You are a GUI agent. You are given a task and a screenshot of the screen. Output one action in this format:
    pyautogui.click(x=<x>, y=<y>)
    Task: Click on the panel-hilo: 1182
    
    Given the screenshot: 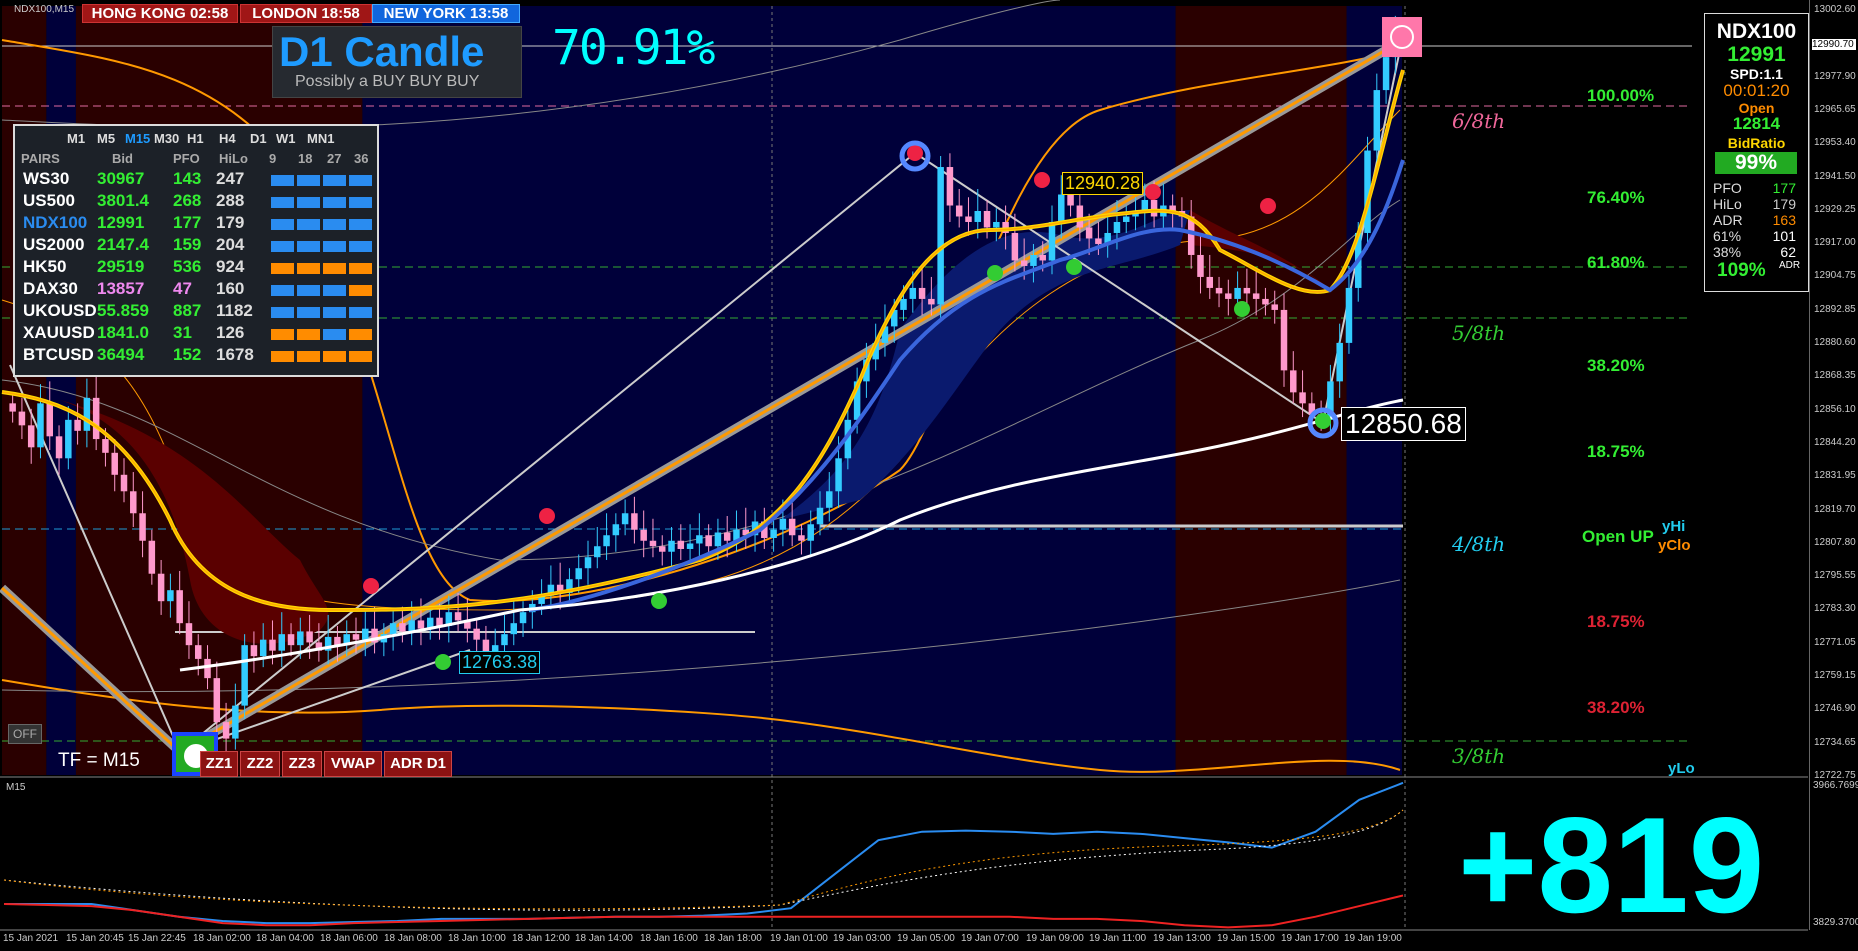 What is the action you would take?
    pyautogui.click(x=234, y=310)
    